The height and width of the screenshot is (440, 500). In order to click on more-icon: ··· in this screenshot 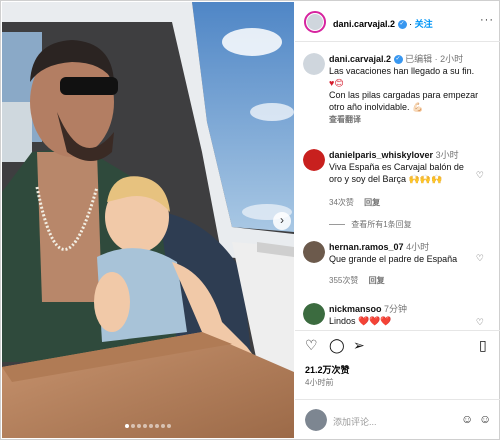, I will do `click(487, 20)`.